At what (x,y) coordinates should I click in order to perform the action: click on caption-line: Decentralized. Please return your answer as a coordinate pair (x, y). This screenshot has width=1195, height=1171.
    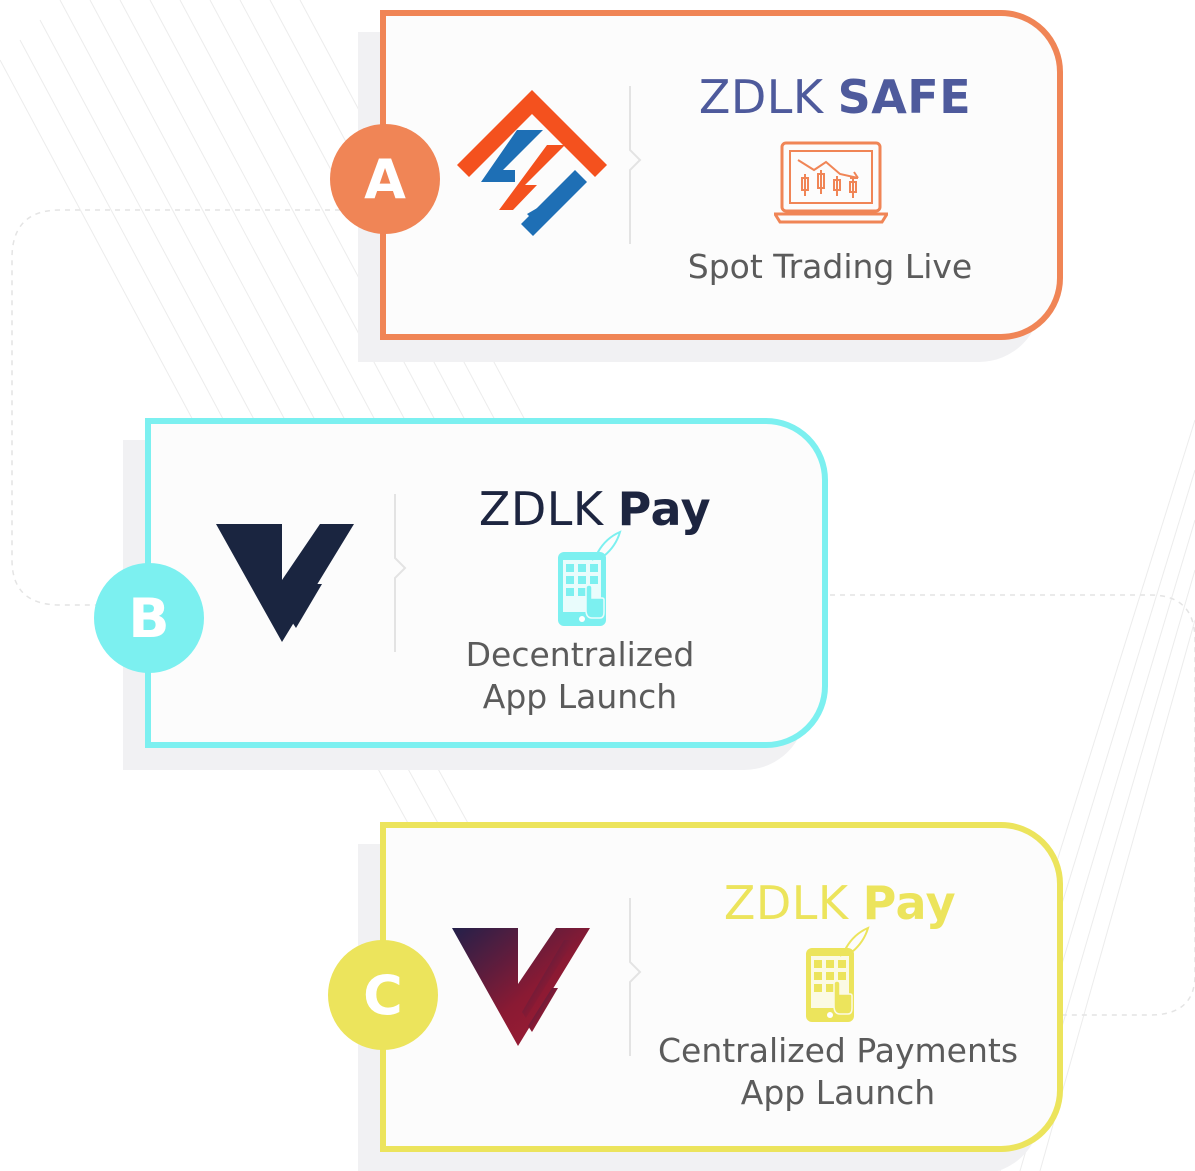
    Looking at the image, I should click on (580, 654).